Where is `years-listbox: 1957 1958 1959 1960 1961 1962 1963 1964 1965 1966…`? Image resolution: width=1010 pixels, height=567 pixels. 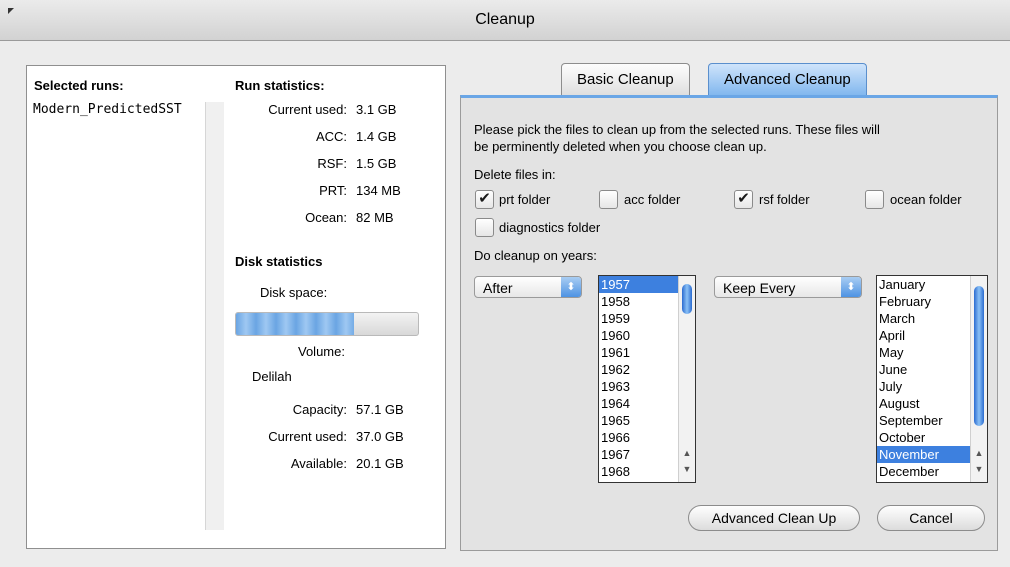 years-listbox: 1957 1958 1959 1960 1961 1962 1963 1964 1965 1966… is located at coordinates (647, 379).